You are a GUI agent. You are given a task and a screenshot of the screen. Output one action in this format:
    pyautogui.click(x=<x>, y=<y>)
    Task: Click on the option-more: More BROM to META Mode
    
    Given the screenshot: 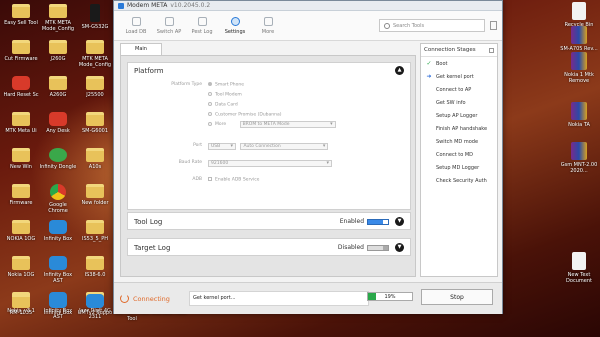 What is the action you would take?
    pyautogui.click(x=272, y=124)
    